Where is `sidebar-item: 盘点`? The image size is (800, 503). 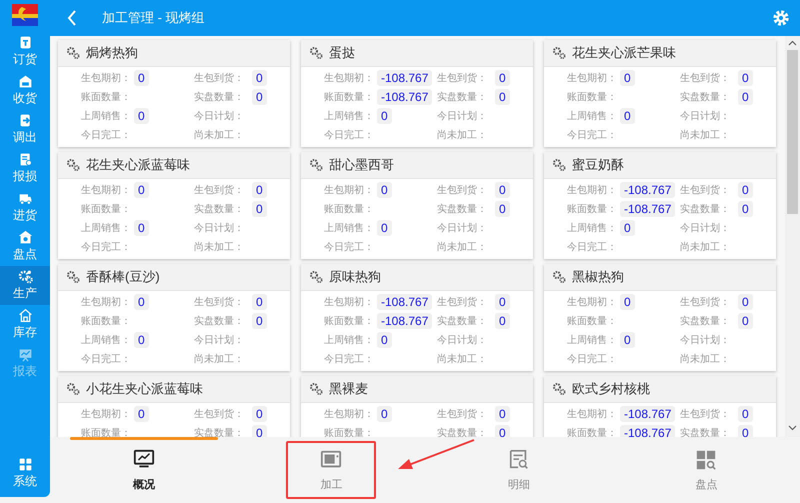
sidebar-item: 盘点 is located at coordinates (25, 246).